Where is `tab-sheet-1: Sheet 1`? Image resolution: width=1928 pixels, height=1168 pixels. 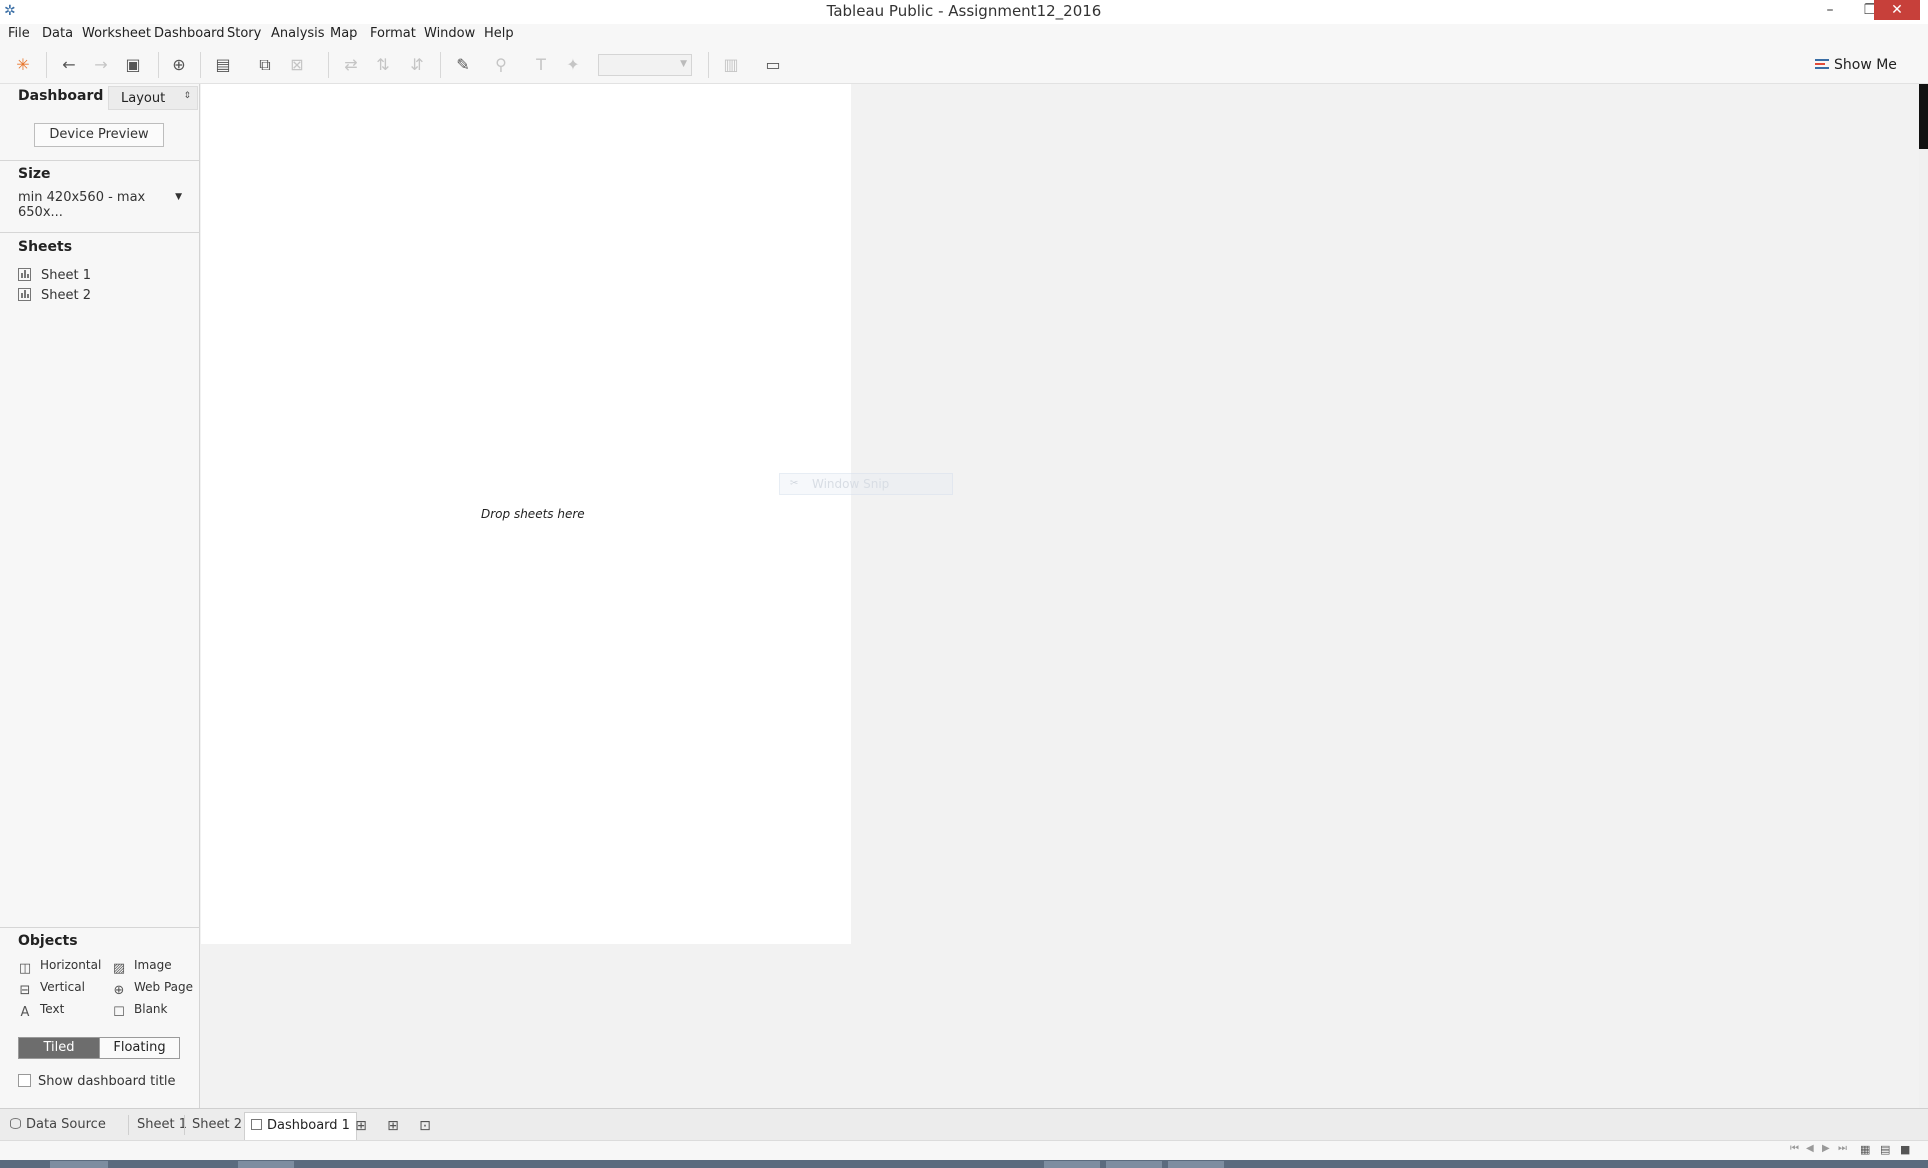 tab-sheet-1: Sheet 1 is located at coordinates (162, 1127).